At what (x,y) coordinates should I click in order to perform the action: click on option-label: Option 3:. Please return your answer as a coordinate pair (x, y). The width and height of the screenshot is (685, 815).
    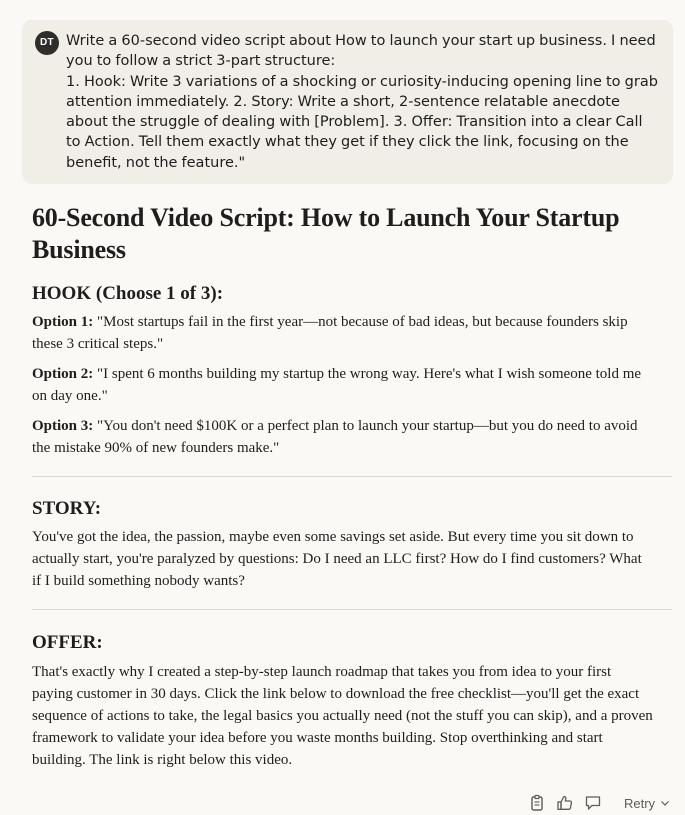
    Looking at the image, I should click on (63, 426).